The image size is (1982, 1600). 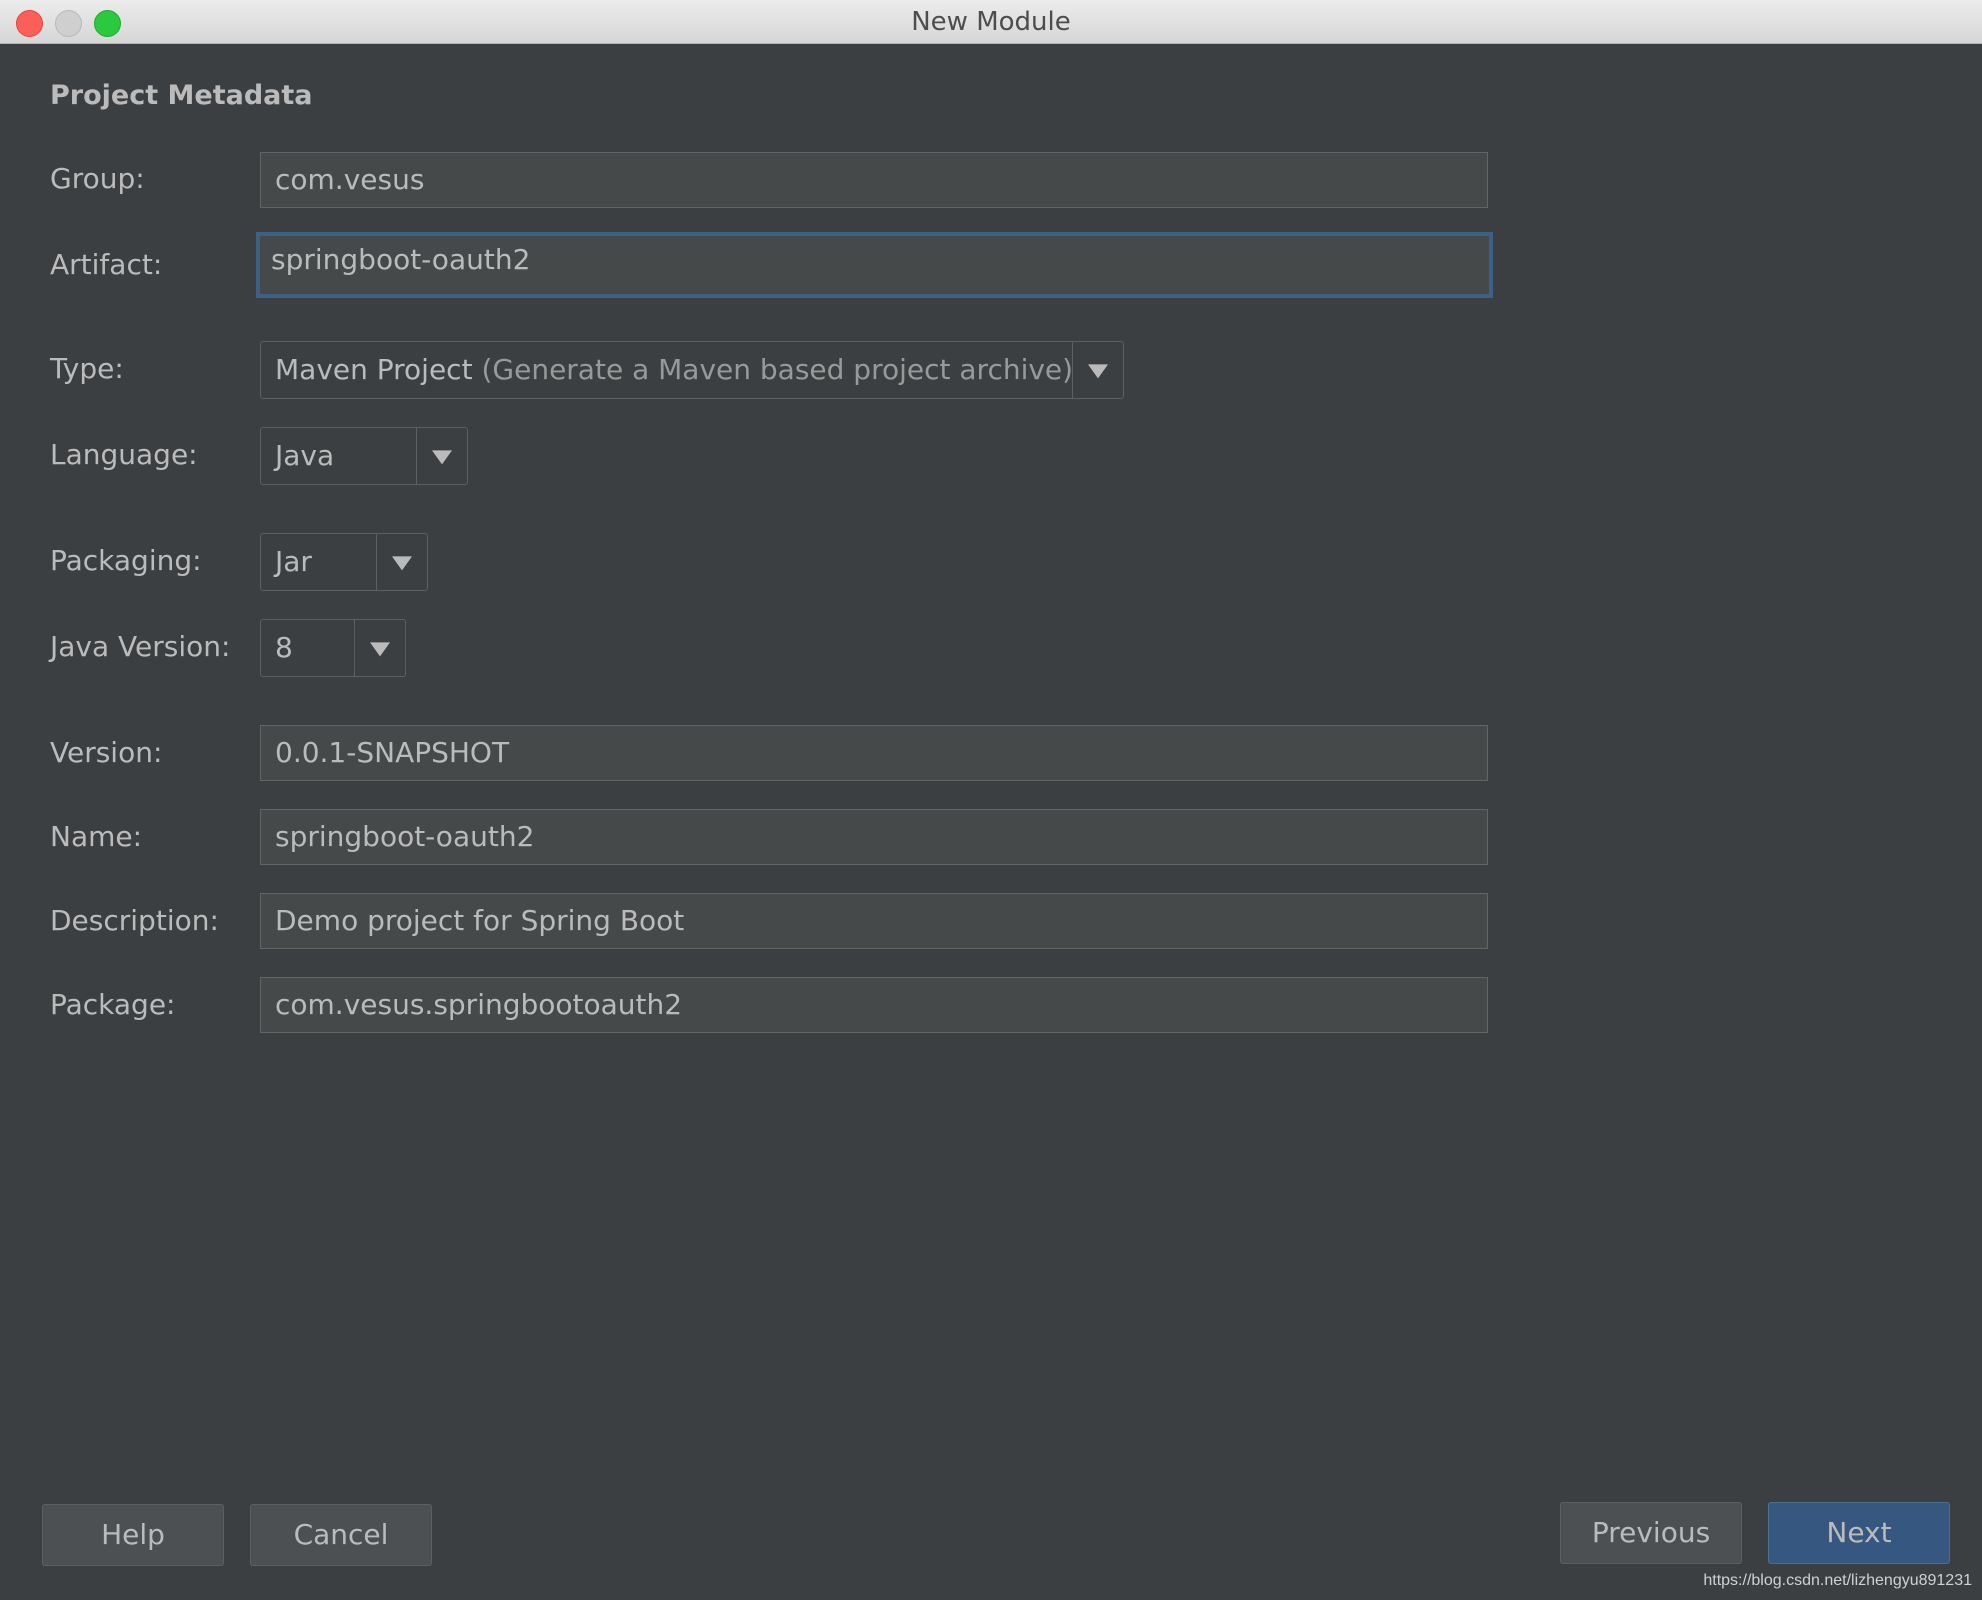 What do you see at coordinates (374, 369) in the screenshot?
I see `type-value: Maven Project` at bounding box center [374, 369].